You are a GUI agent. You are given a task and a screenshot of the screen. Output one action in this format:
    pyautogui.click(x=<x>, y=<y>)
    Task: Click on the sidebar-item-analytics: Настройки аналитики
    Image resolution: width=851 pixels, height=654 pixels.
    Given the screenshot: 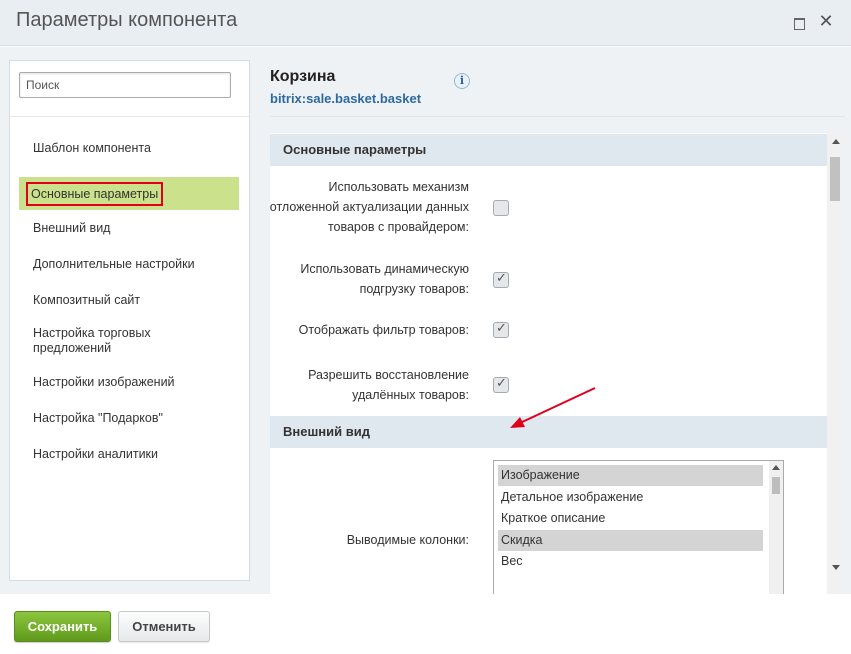 What is the action you would take?
    pyautogui.click(x=129, y=454)
    